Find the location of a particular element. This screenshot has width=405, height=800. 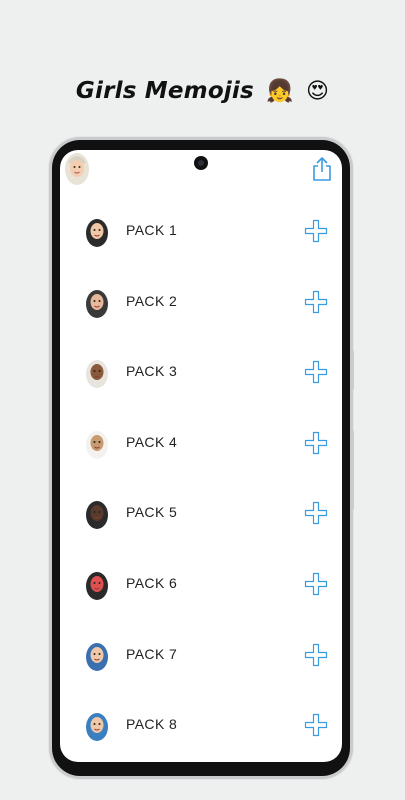

pack-label: PACK 1 is located at coordinates (152, 230).